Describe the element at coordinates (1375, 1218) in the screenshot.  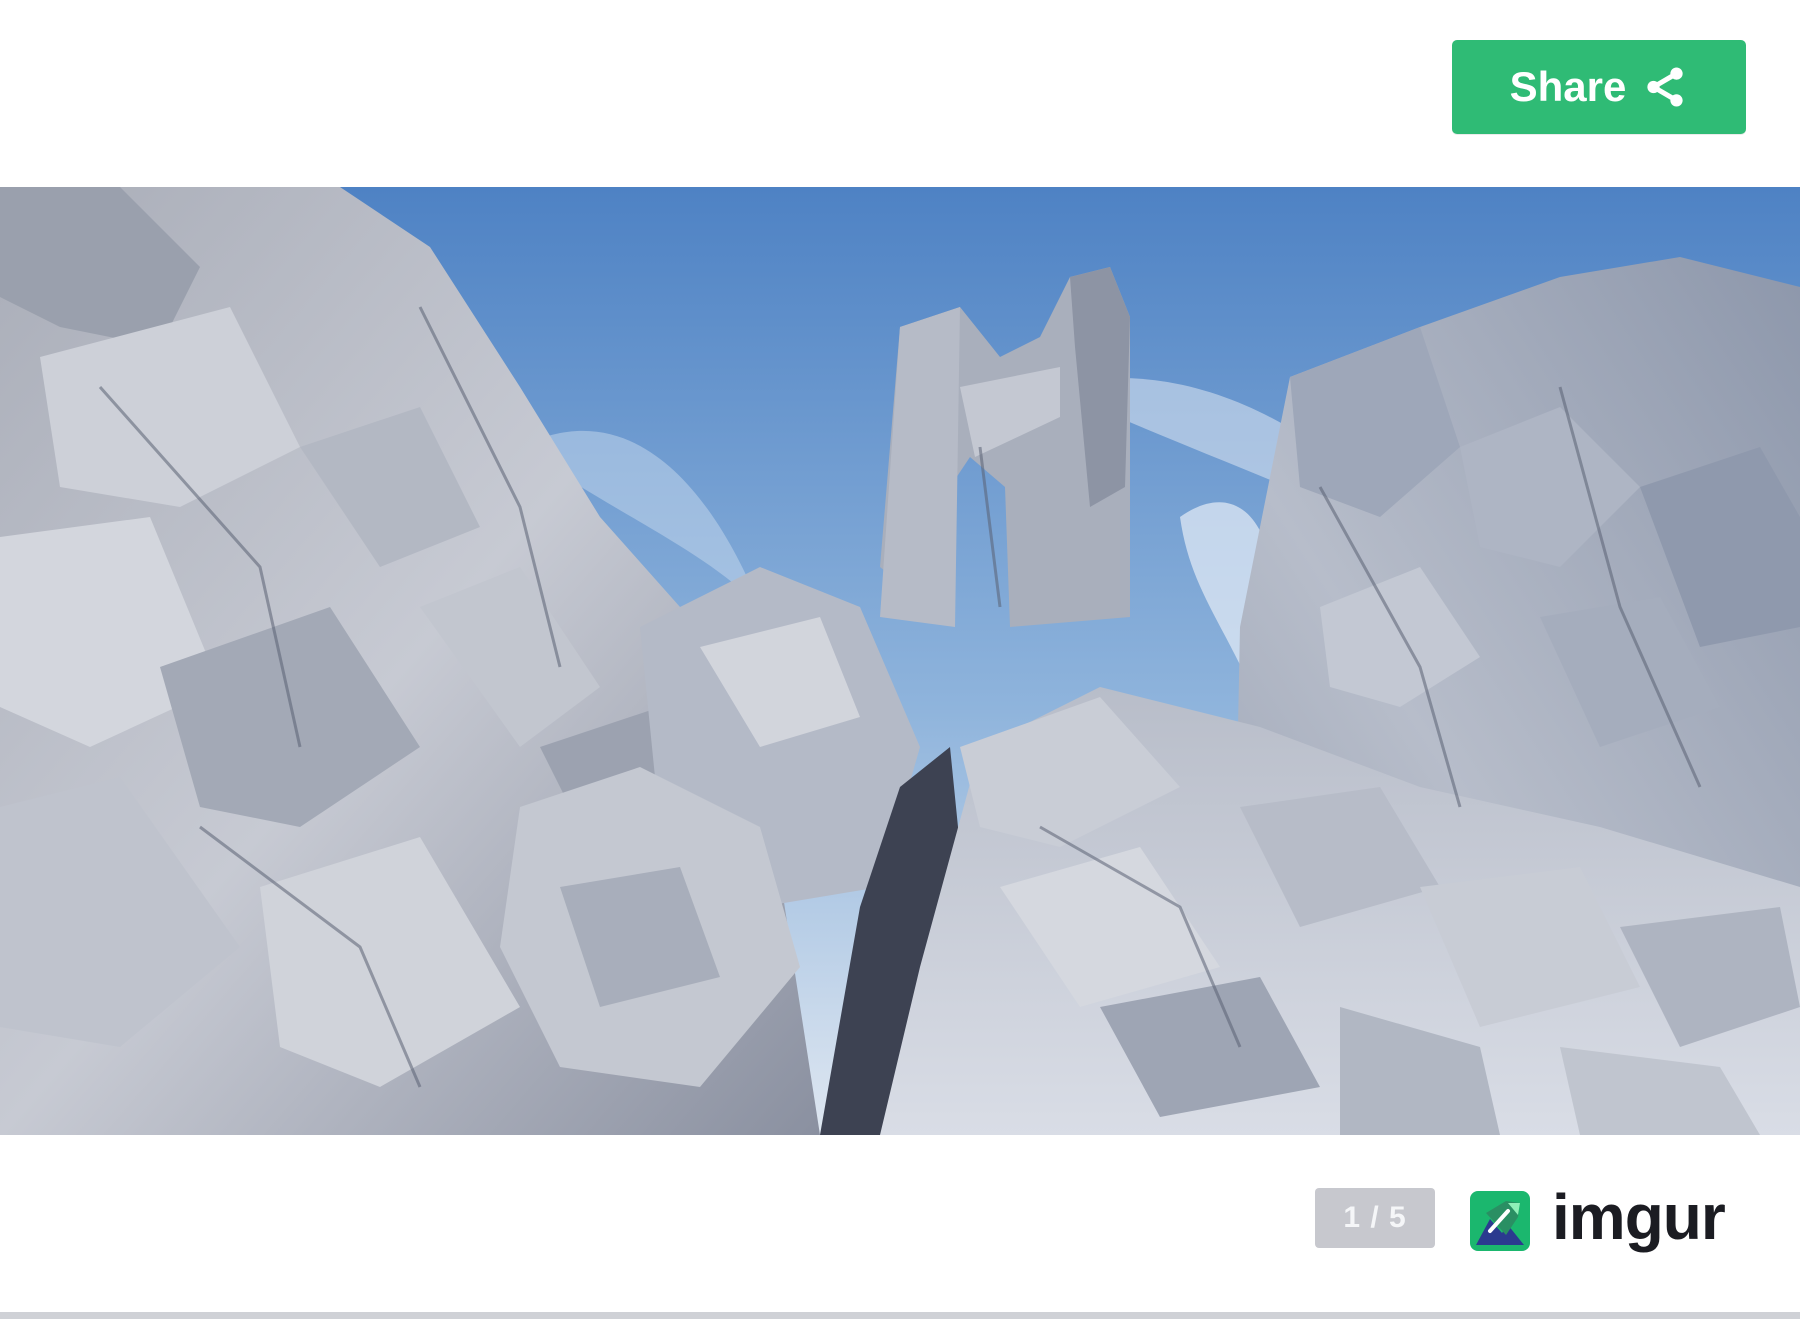
I see `gallery-position-indicator: 1 / 5` at that location.